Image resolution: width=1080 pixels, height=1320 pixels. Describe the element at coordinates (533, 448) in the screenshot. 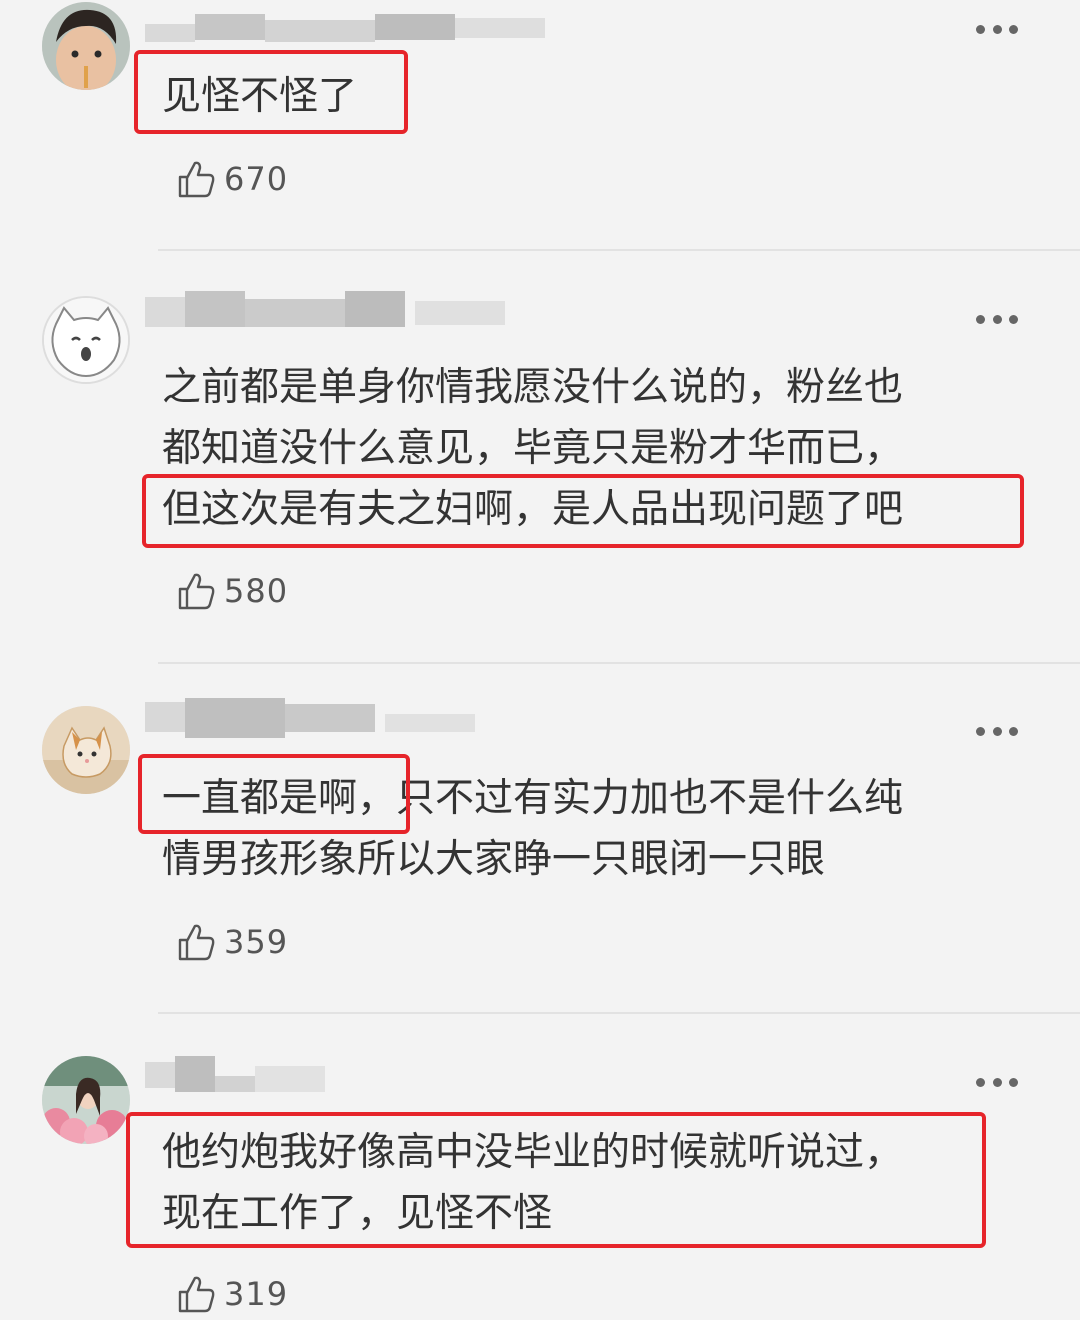

I see `comment-line: 都知道没什么意见，毕竟只是粉才华而已，` at that location.